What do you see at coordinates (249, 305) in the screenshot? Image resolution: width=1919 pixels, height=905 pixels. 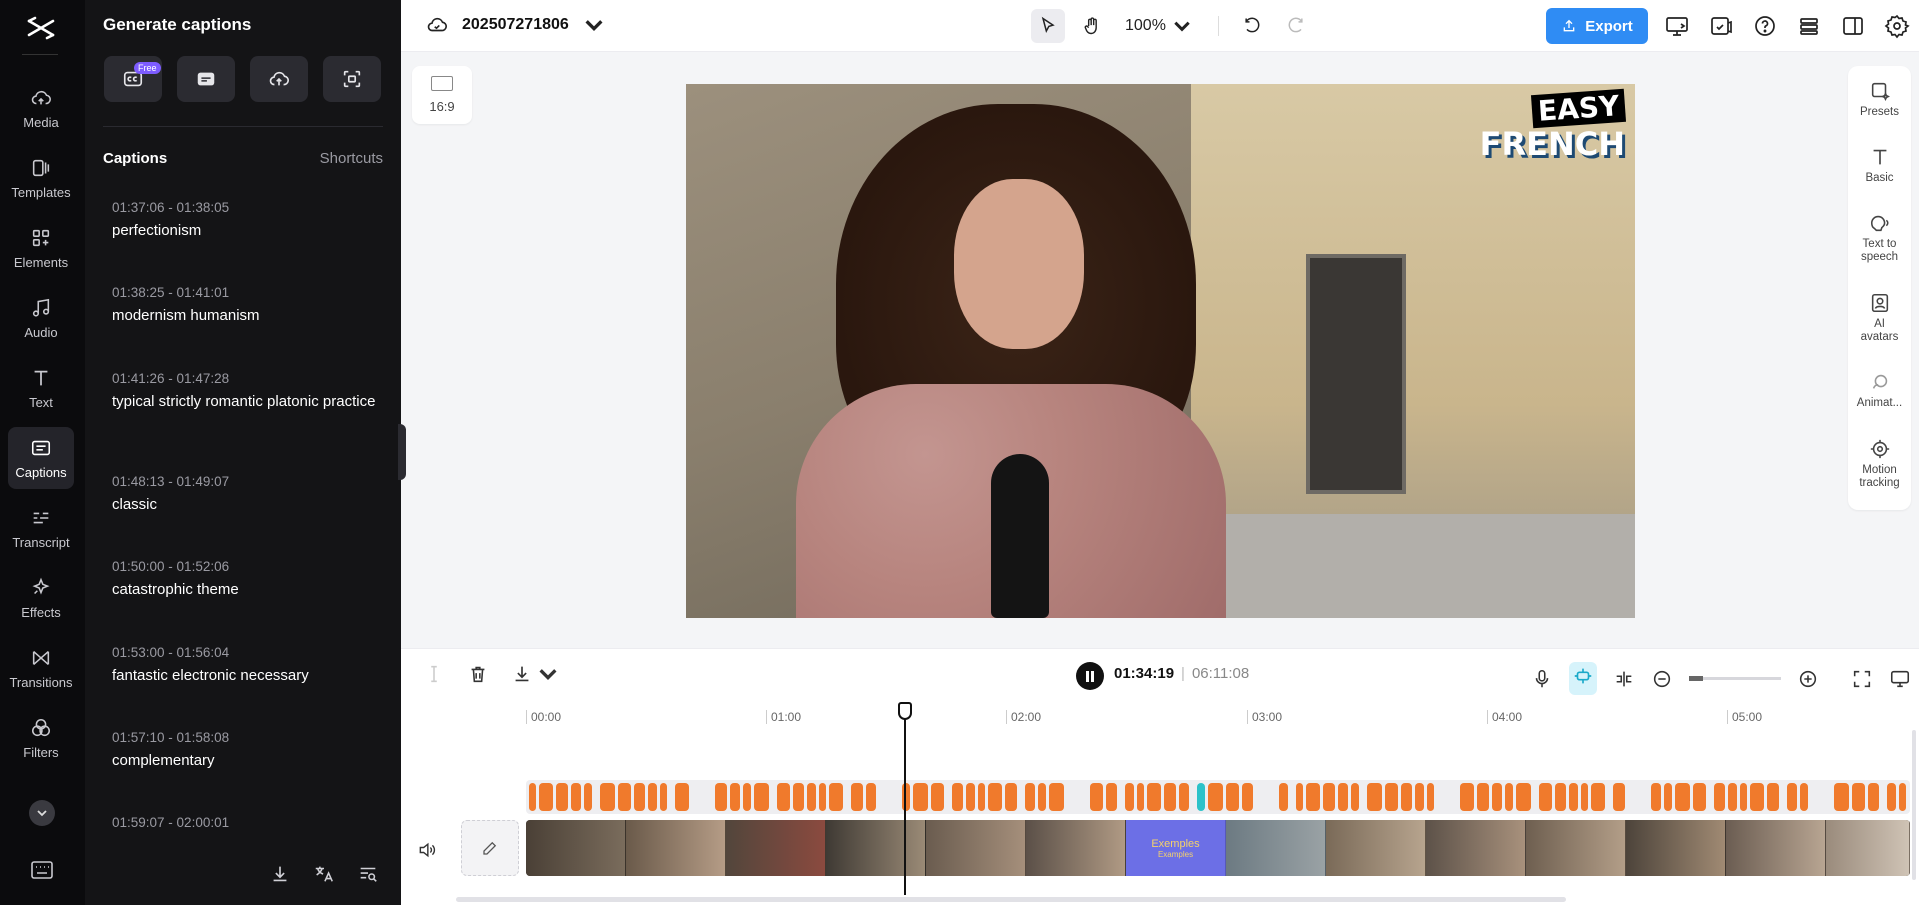 I see `caption-item: 01:38:25 - 01:41:01 modernism humanism` at bounding box center [249, 305].